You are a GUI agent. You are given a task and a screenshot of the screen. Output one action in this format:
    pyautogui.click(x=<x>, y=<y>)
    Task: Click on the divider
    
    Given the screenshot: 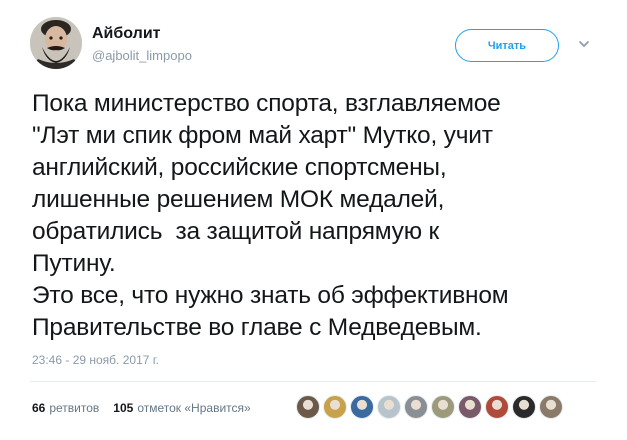 What is the action you would take?
    pyautogui.click(x=313, y=381)
    